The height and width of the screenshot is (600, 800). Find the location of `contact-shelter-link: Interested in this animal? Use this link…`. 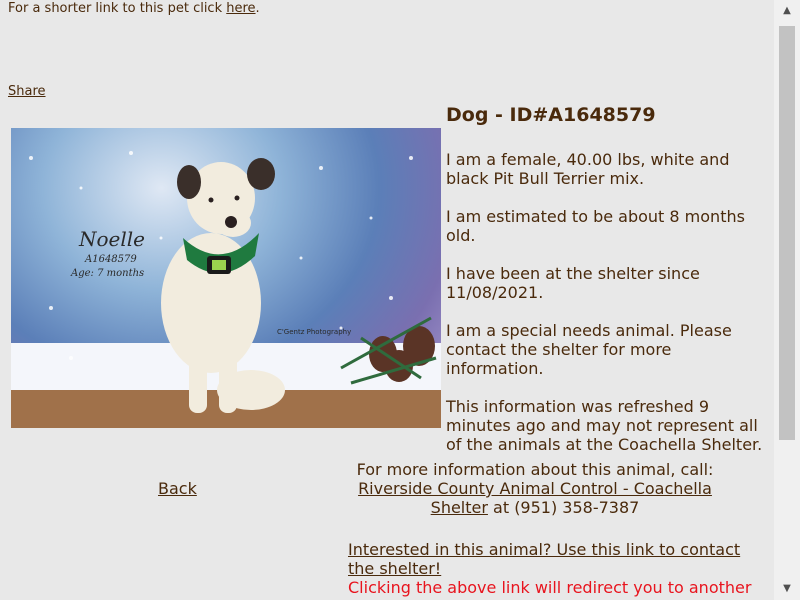

contact-shelter-link: Interested in this animal? Use this link… is located at coordinates (553, 559).